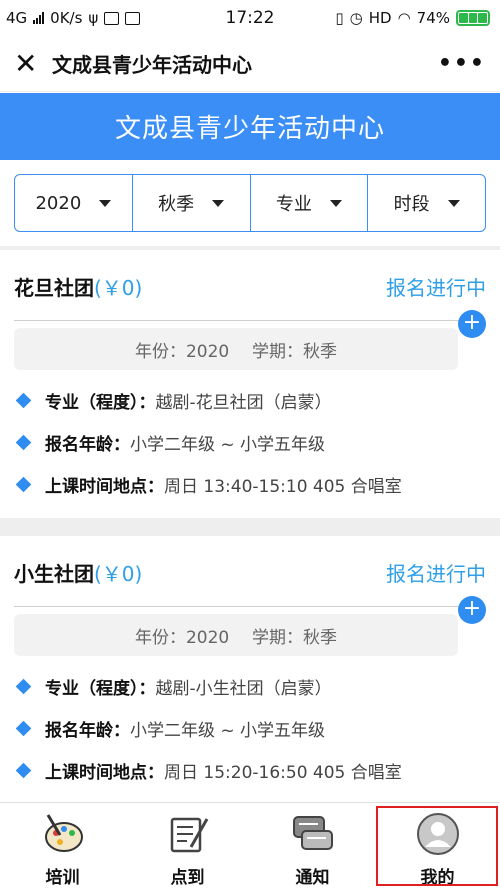 Image resolution: width=500 pixels, height=888 pixels. Describe the element at coordinates (31, 63) in the screenshot. I see `close-icon: ✕` at that location.